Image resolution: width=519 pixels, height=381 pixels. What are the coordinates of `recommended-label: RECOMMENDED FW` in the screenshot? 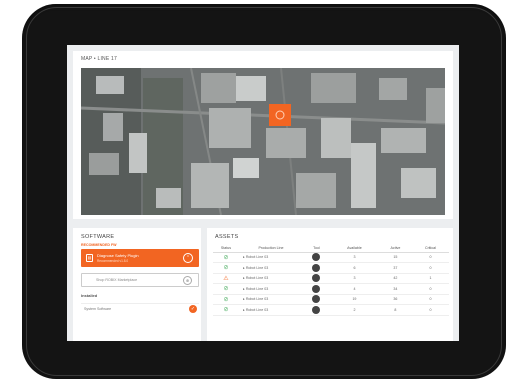 It's located at (99, 245).